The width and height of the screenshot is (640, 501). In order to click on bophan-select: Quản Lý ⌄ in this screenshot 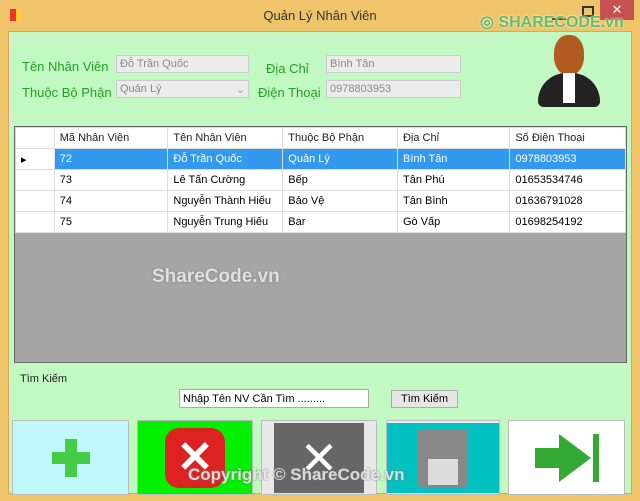, I will do `click(182, 89)`.